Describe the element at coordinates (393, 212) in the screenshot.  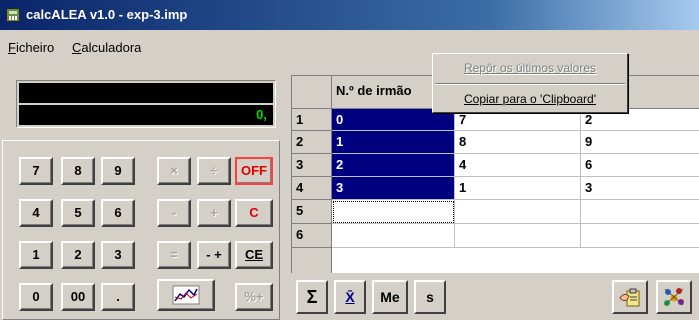
I see `grid-cell-active` at that location.